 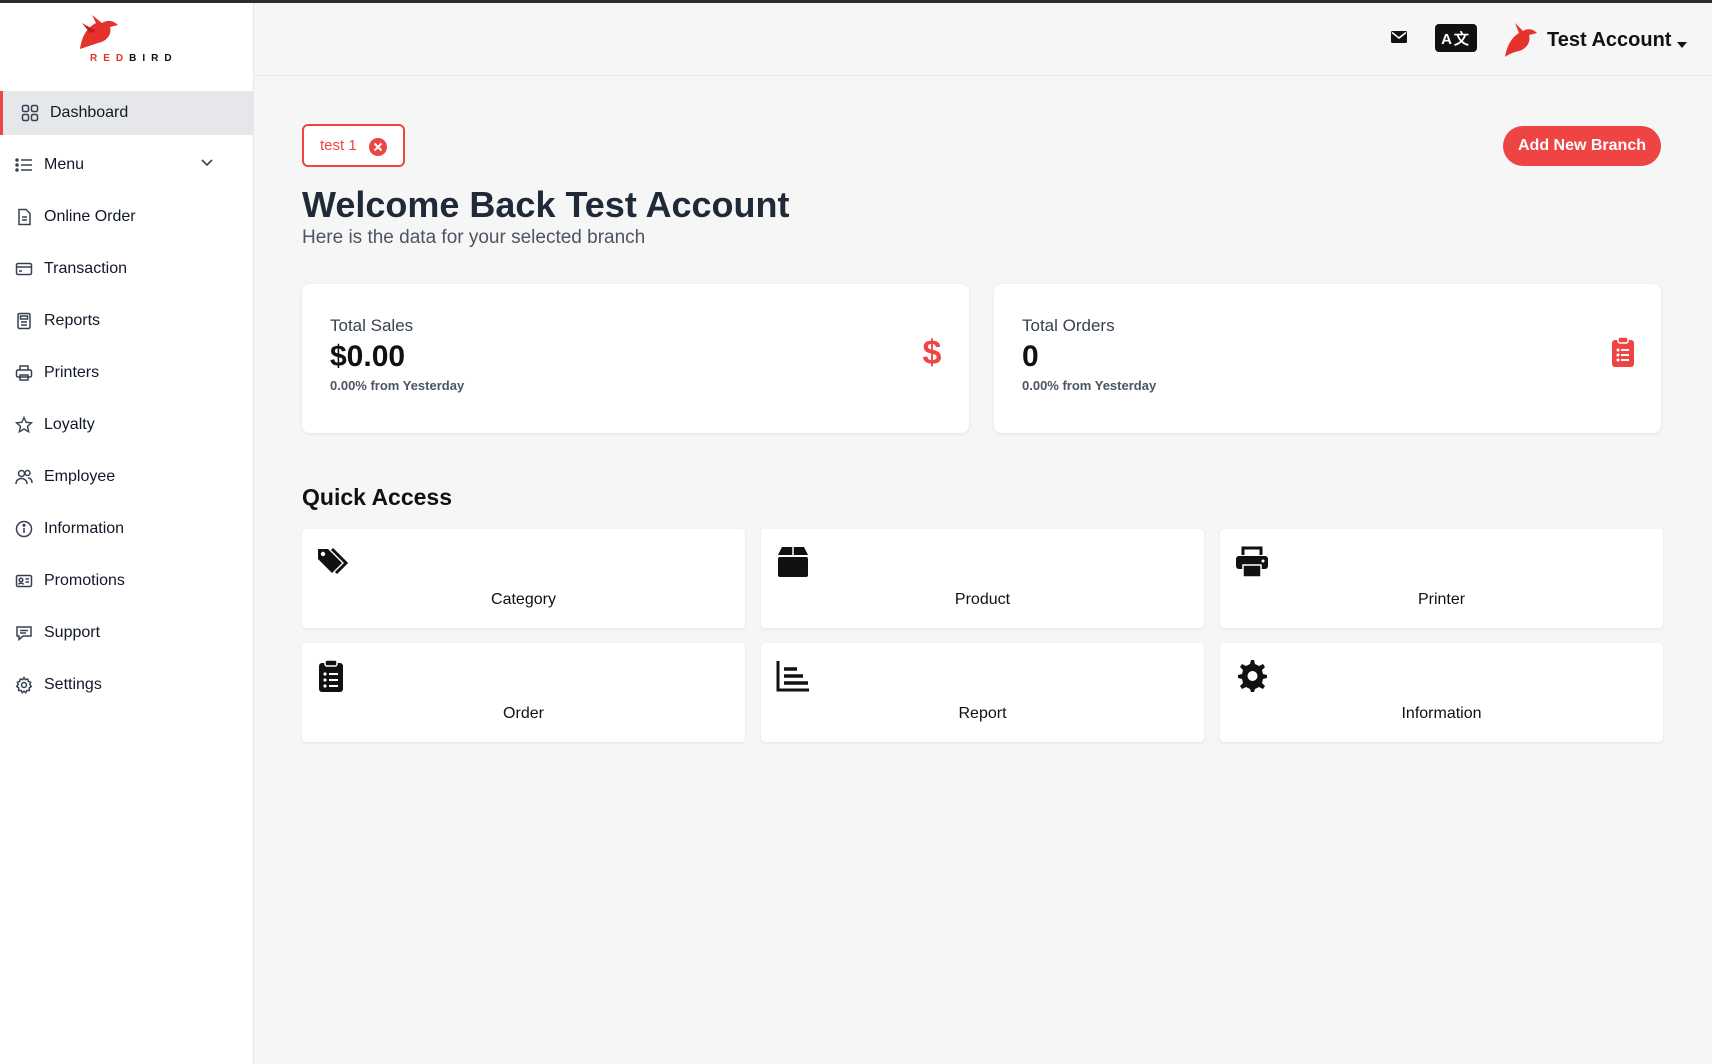 What do you see at coordinates (793, 676) in the screenshot?
I see `bar-chart-icon` at bounding box center [793, 676].